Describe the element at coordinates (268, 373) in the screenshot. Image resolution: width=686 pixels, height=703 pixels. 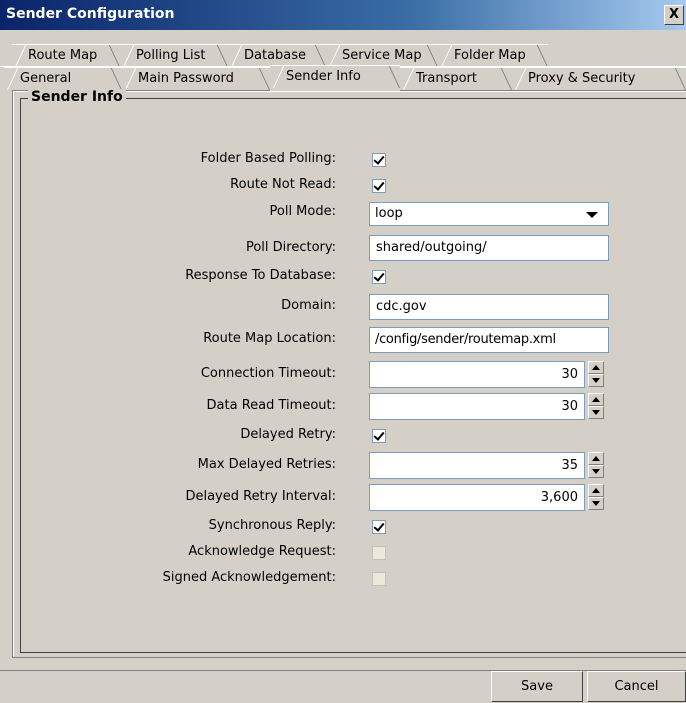
I see `connection-timeout-label: Connection Timeout:` at that location.